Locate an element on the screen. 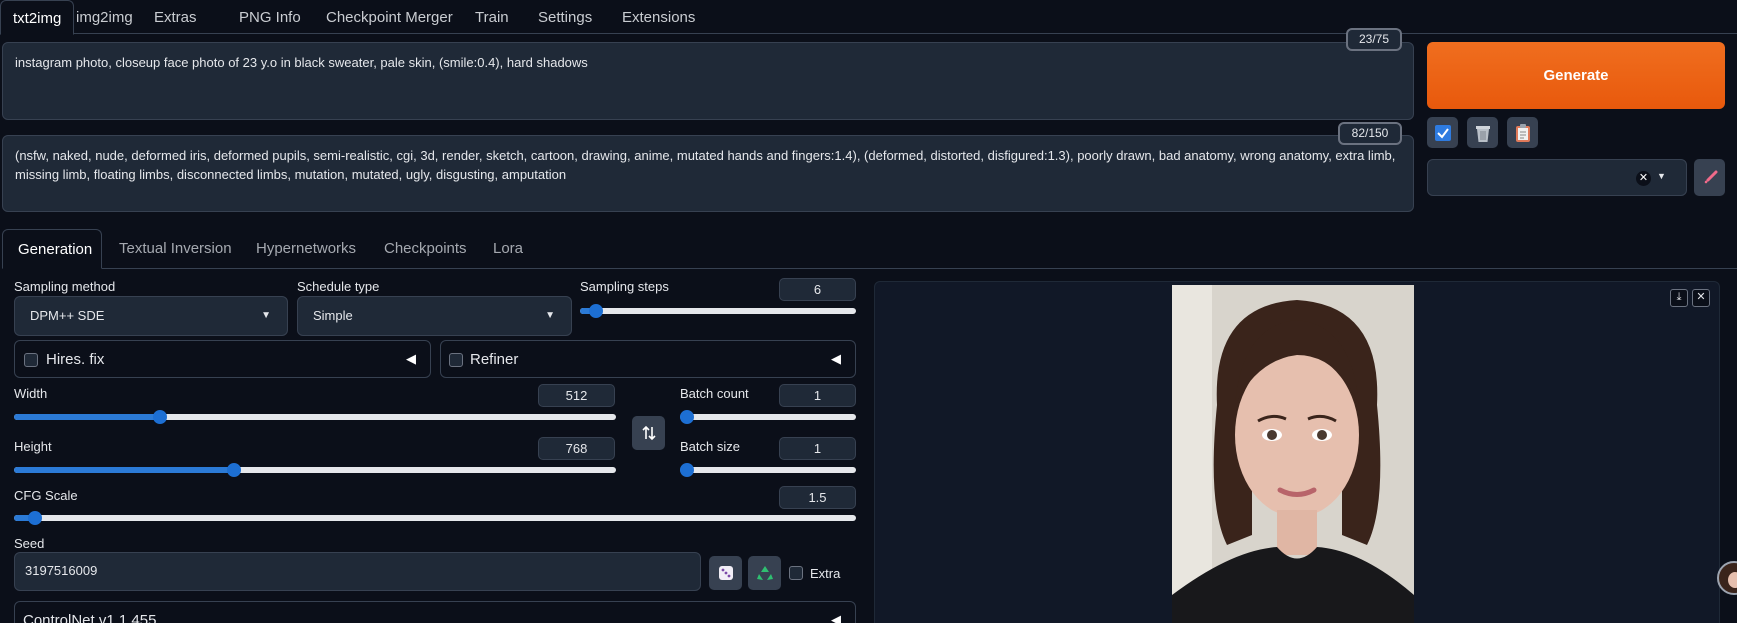 The width and height of the screenshot is (1737, 623). paste-params-button is located at coordinates (1522, 132).